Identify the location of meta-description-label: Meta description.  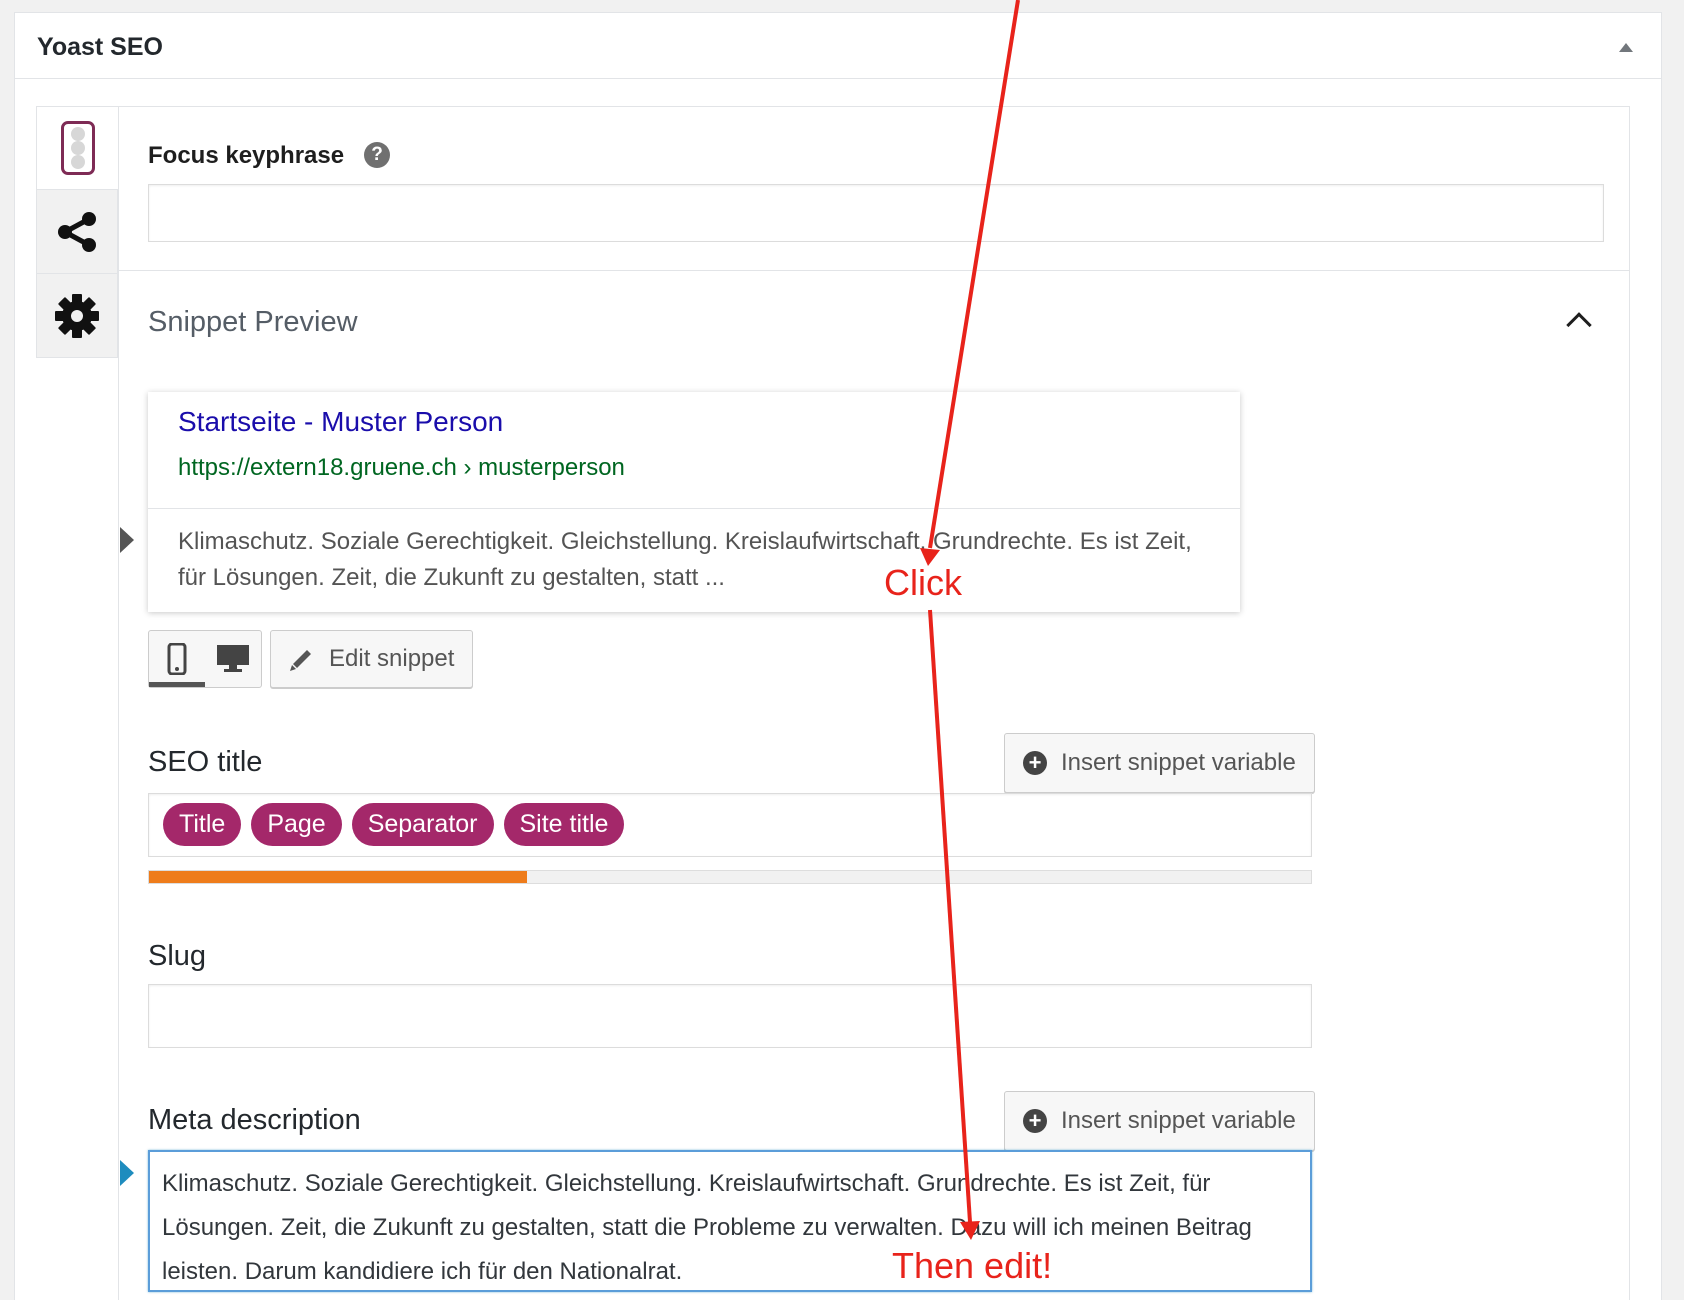
(254, 1120).